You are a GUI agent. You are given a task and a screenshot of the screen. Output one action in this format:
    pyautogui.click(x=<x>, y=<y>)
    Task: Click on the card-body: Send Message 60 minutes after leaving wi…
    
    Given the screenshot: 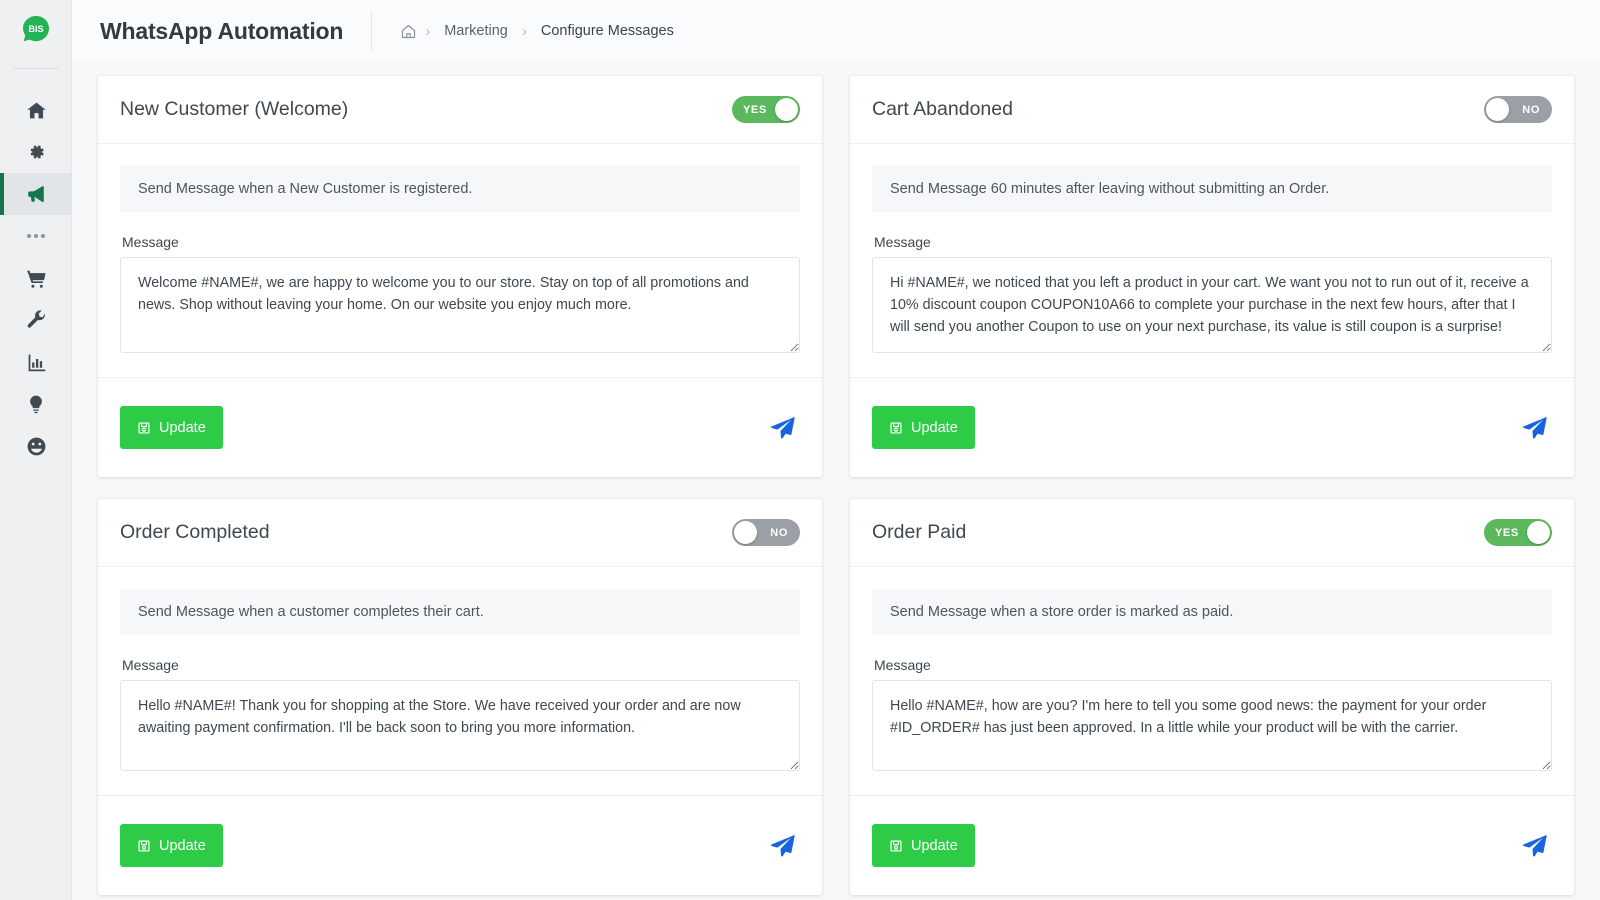 What is the action you would take?
    pyautogui.click(x=1212, y=260)
    